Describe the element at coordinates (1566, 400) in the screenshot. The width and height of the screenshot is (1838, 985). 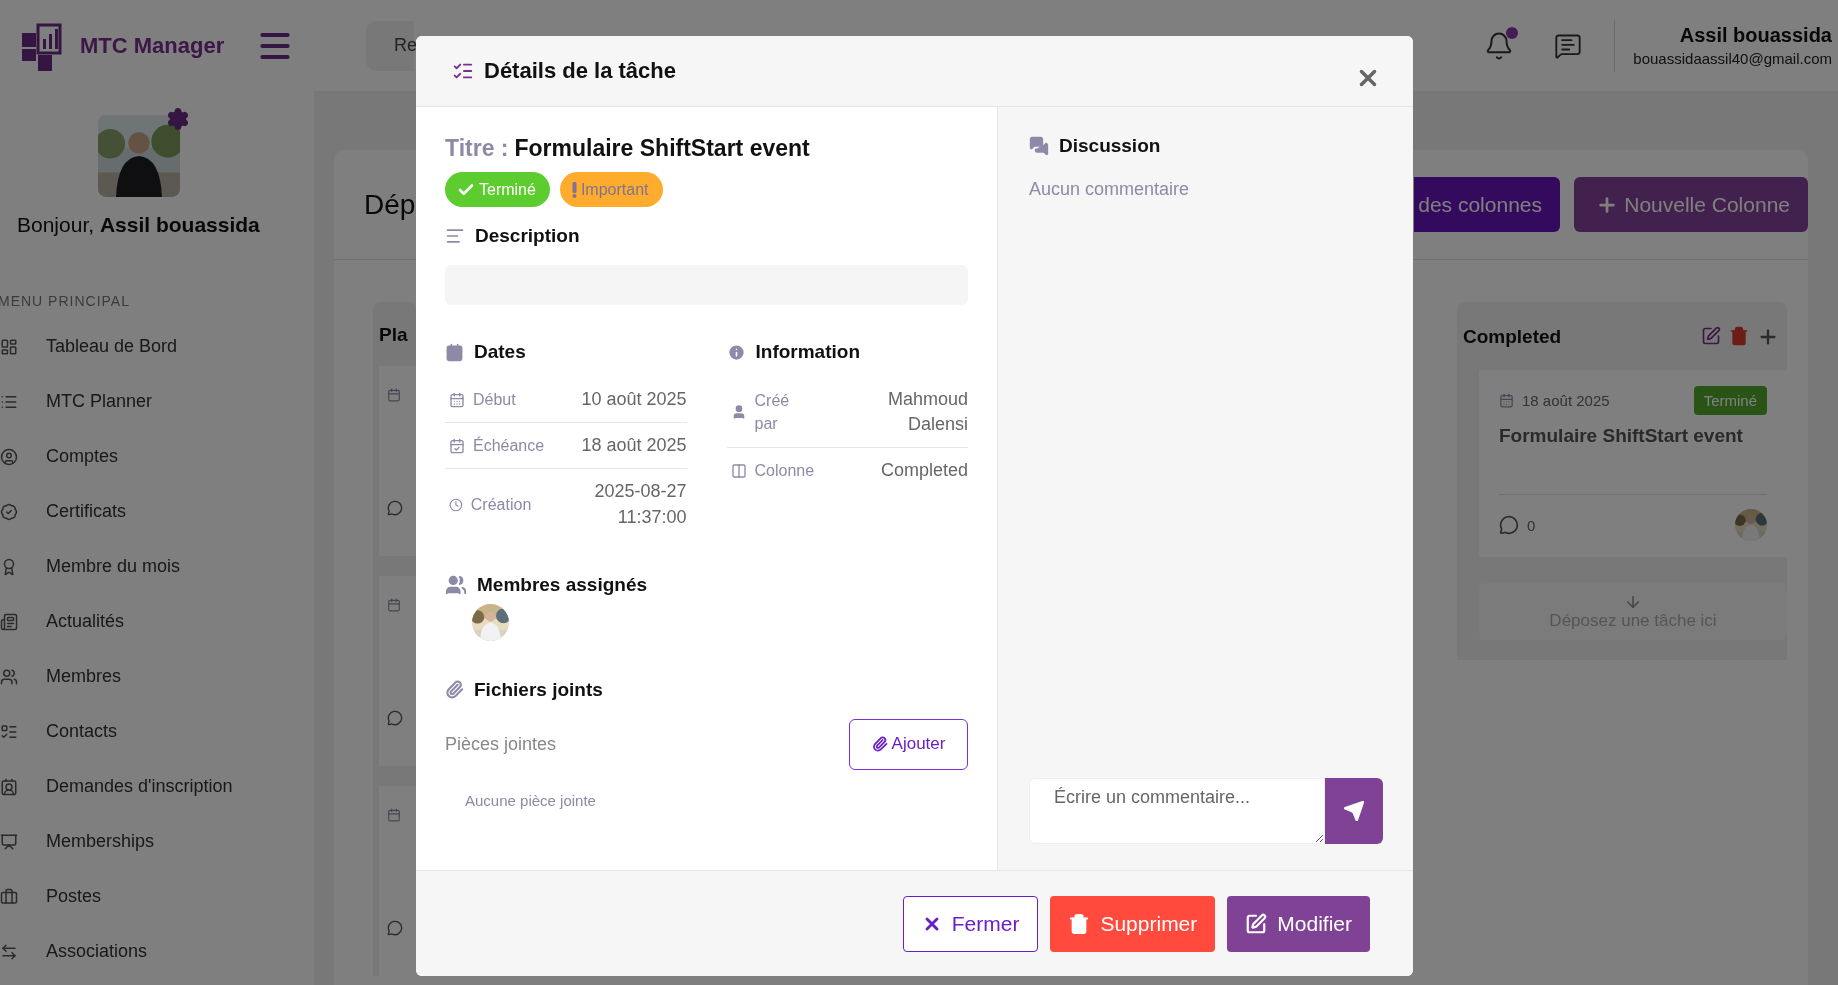
I see `card-date: 18 août 2025` at that location.